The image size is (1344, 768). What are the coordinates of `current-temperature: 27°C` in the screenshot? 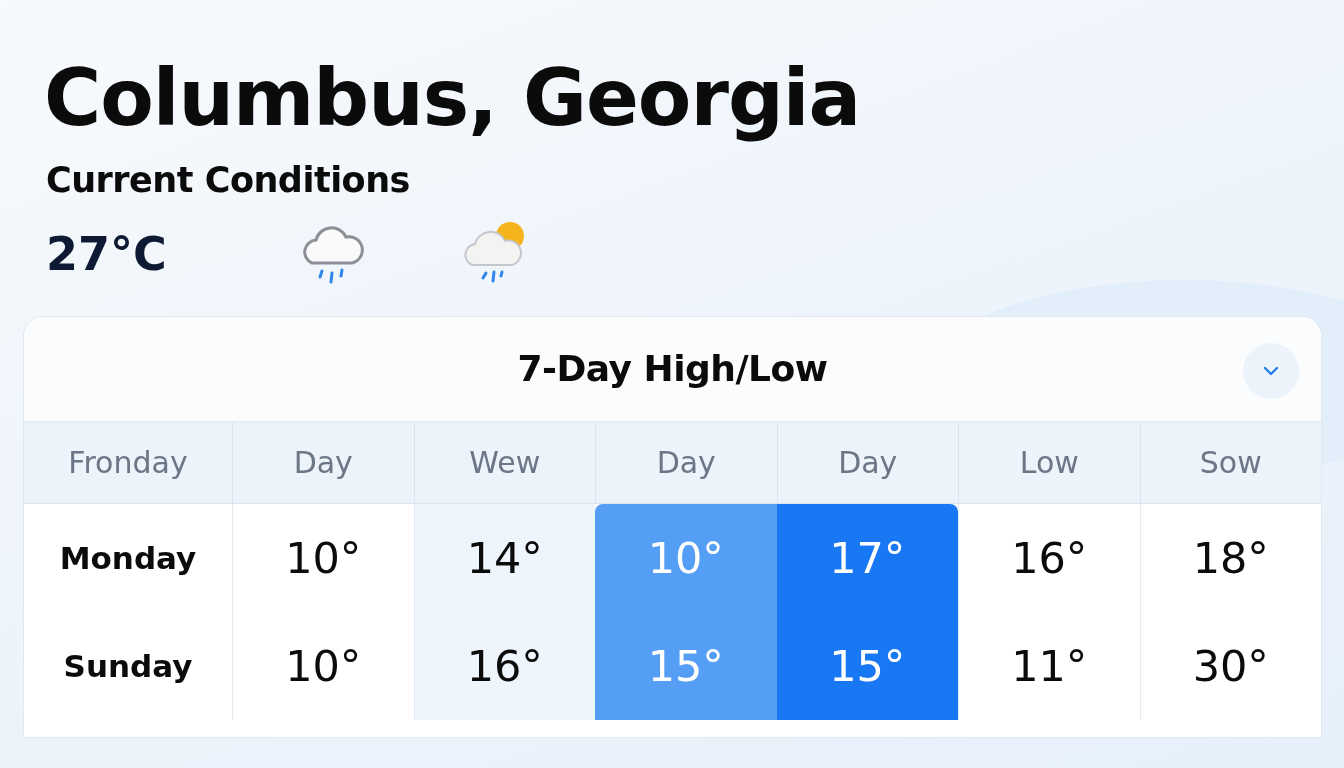 It's located at (107, 253).